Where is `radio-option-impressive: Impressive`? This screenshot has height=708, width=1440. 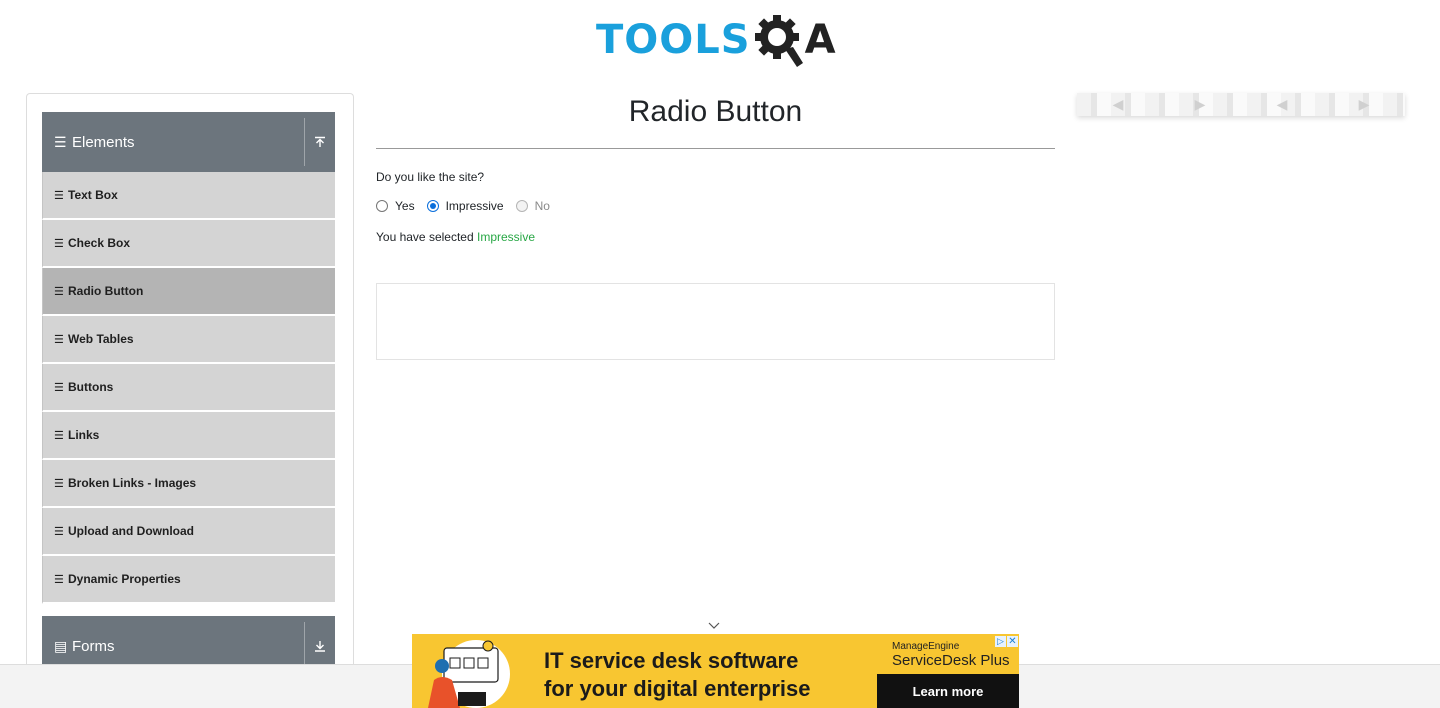
radio-option-impressive: Impressive is located at coordinates (465, 206).